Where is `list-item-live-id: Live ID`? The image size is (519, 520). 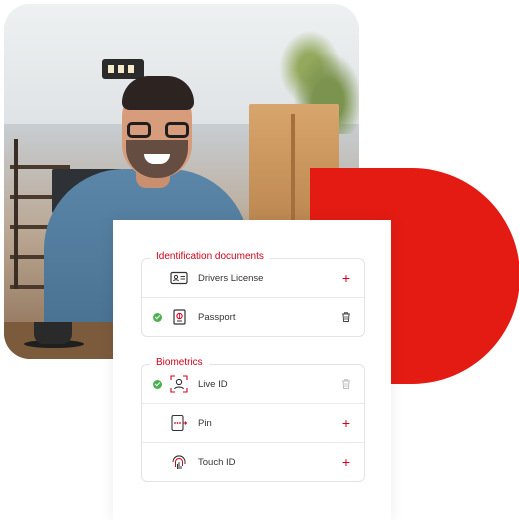
list-item-live-id: Live ID is located at coordinates (253, 384).